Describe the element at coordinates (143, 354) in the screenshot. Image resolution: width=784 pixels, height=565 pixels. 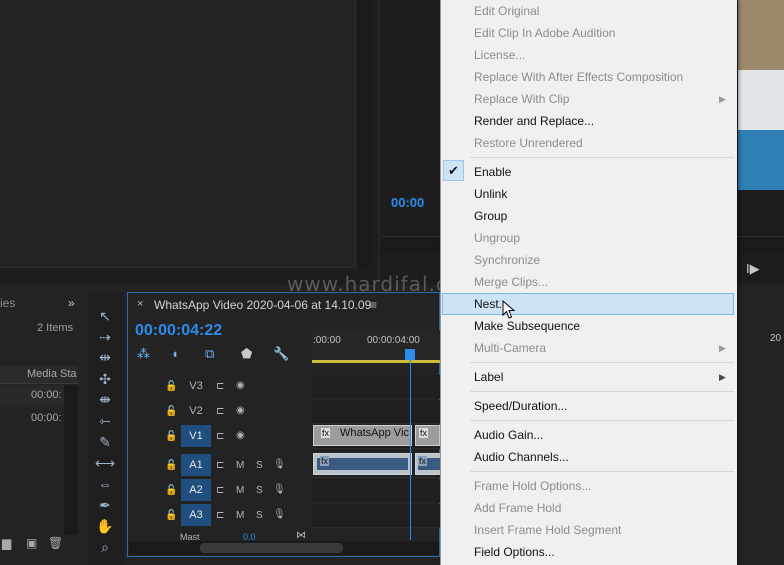
I see `nest-toggle-icon: ⁂` at that location.